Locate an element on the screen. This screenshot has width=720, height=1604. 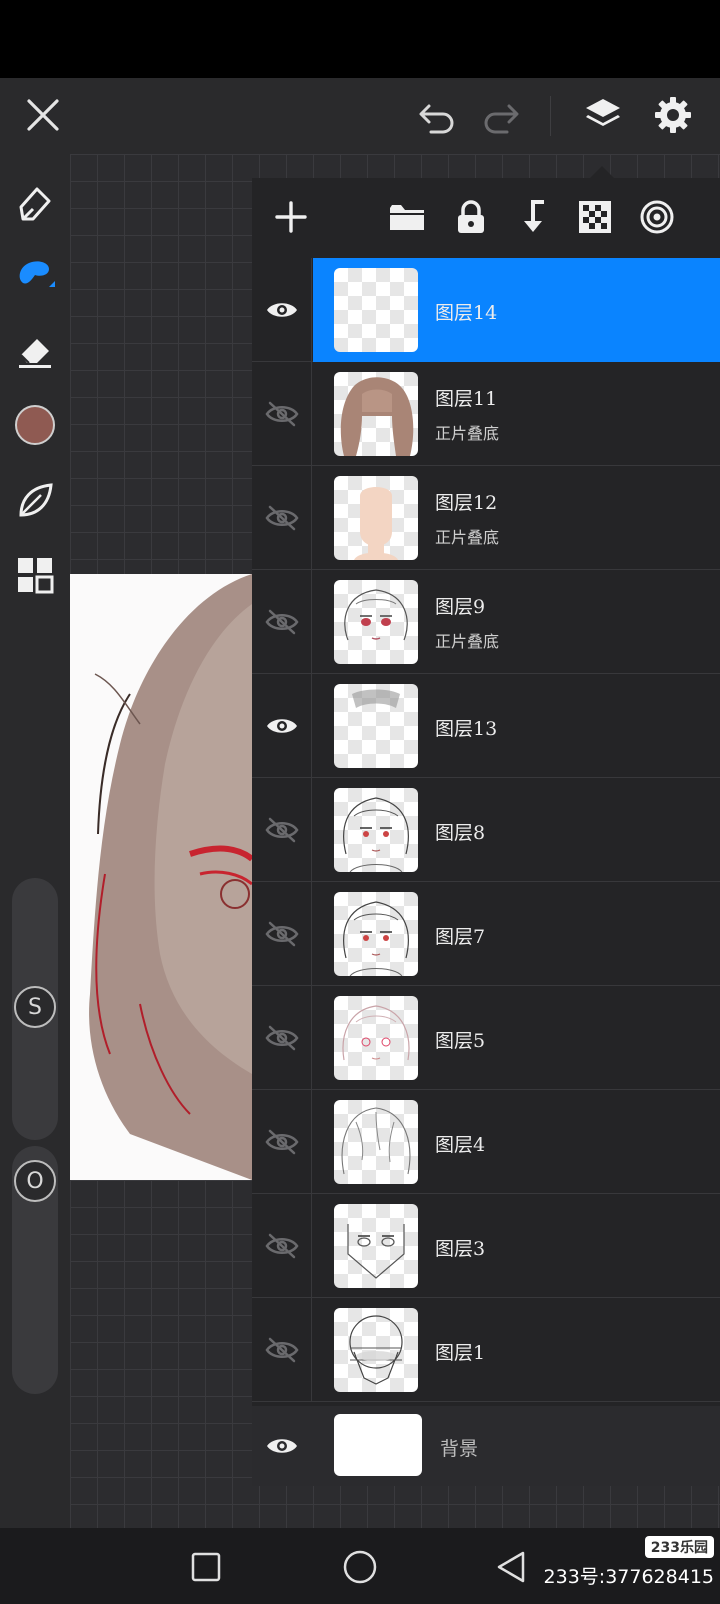
lock-icon is located at coordinates (471, 217).